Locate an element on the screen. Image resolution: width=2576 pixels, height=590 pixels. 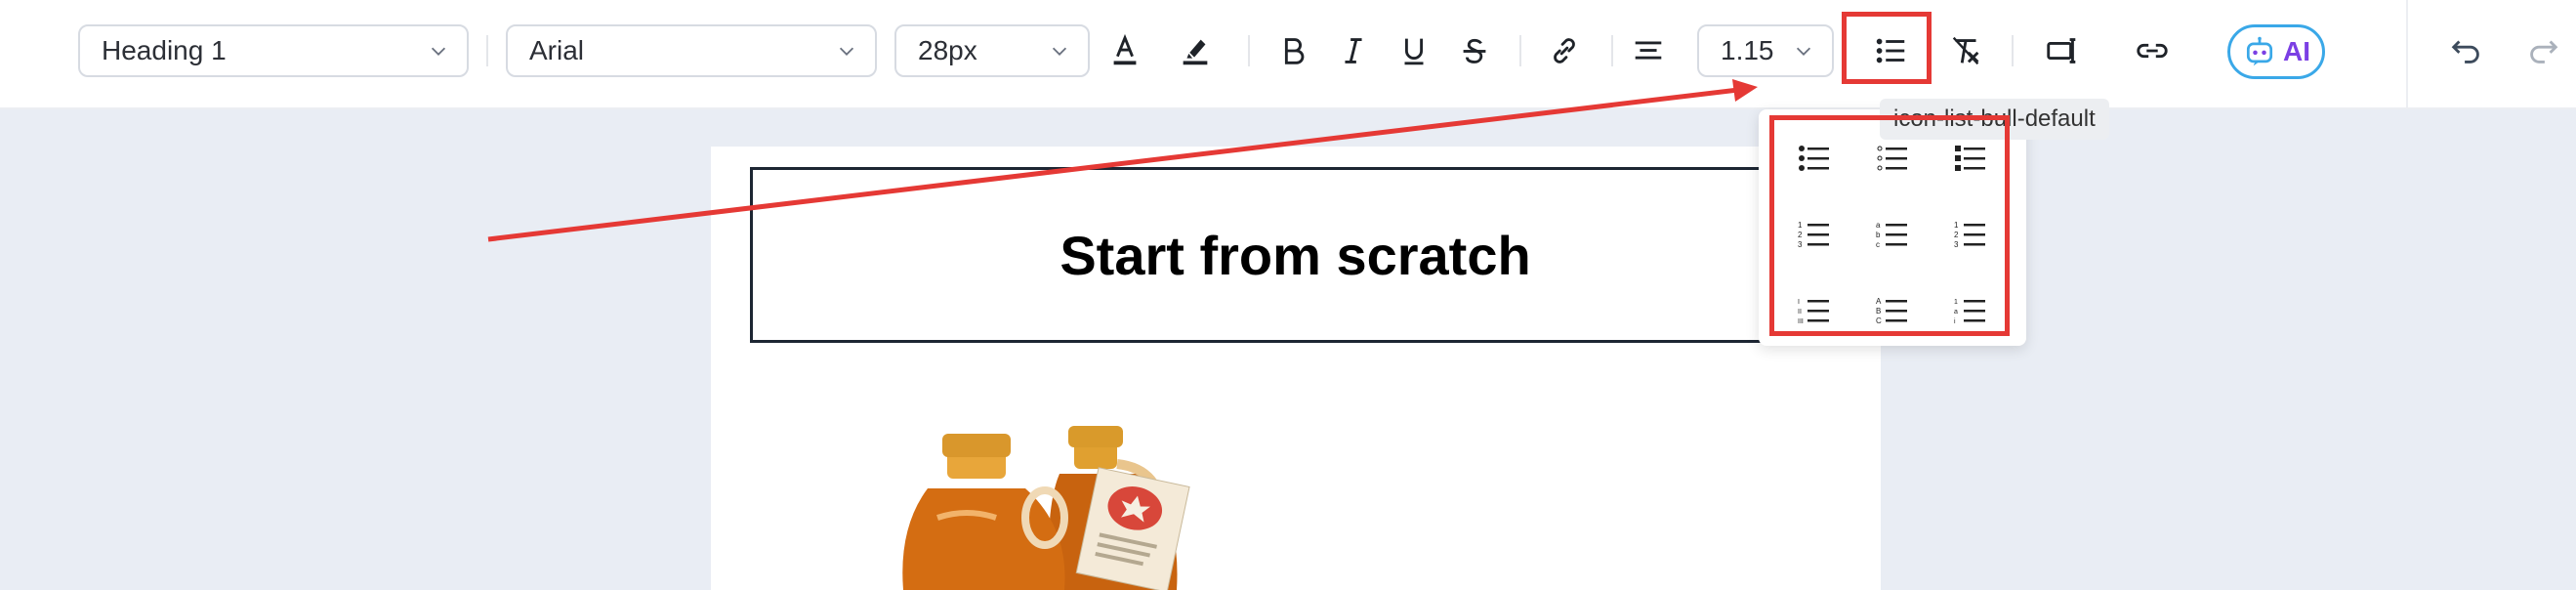
line-height-value: 1.15 is located at coordinates (1747, 50).